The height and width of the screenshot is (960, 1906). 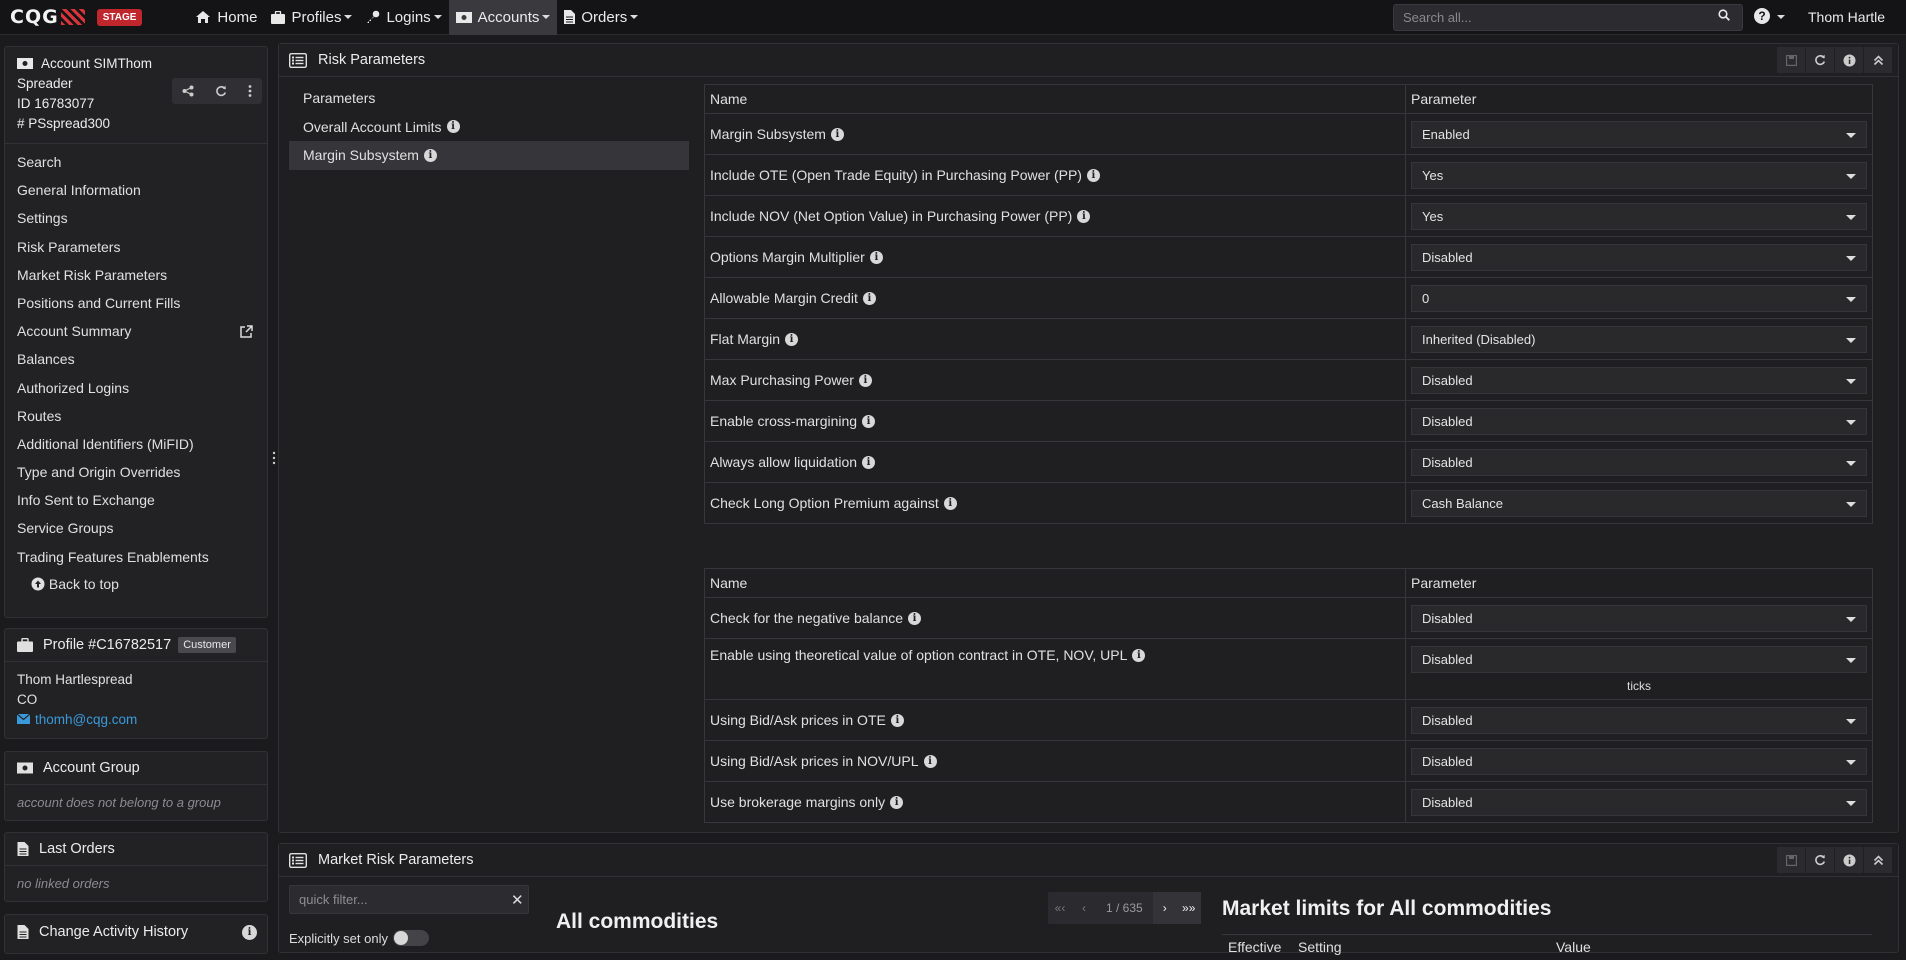 What do you see at coordinates (136, 444) in the screenshot?
I see `sidebar-item-additional-identifiers: Additional Identifiers (MiFID)` at bounding box center [136, 444].